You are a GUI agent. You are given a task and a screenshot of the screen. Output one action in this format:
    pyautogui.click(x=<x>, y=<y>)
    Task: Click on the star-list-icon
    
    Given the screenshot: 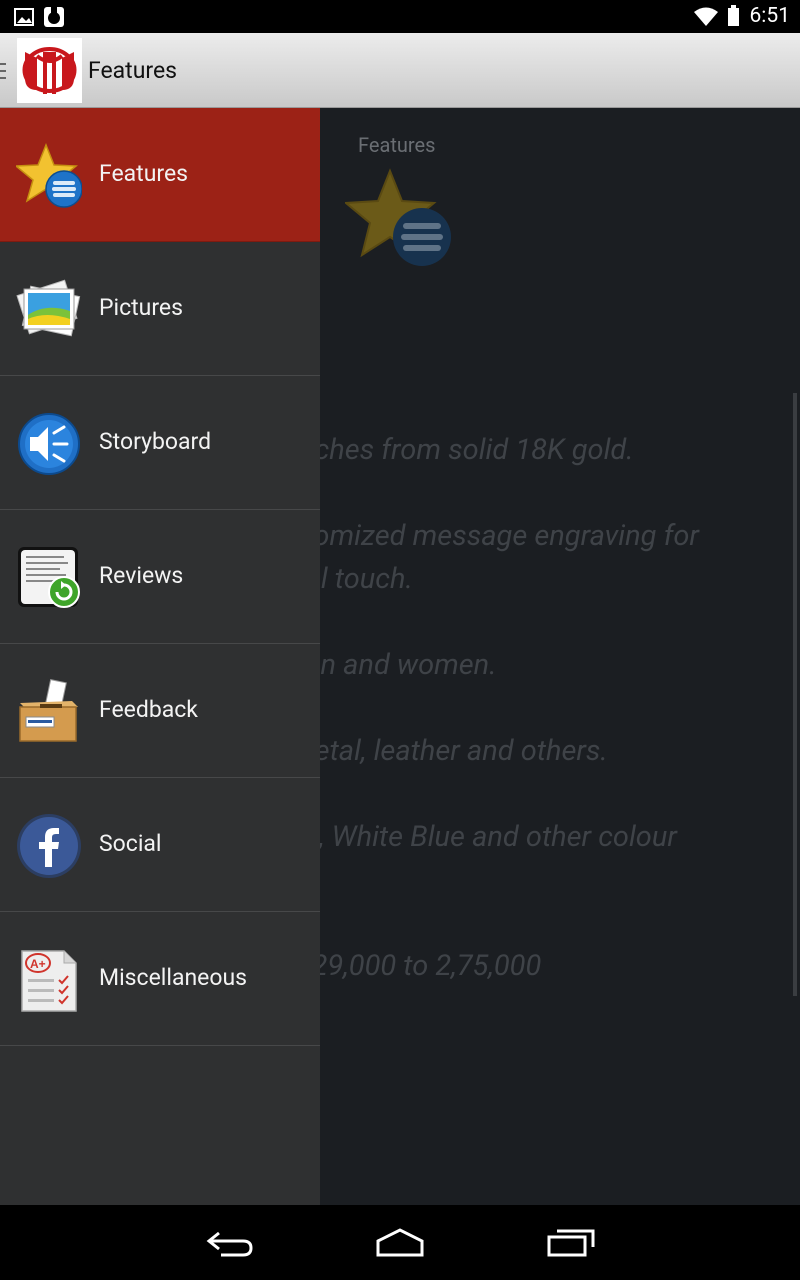 What is the action you would take?
    pyautogui.click(x=48, y=175)
    